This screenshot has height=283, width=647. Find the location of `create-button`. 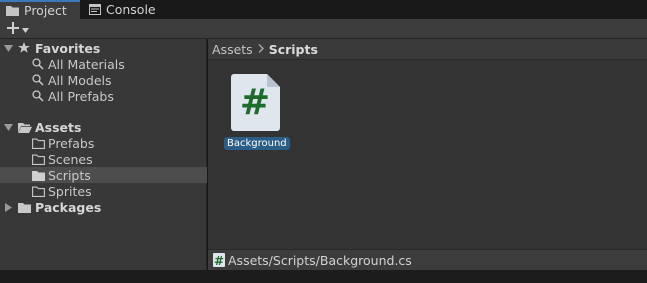

create-button is located at coordinates (19, 29).